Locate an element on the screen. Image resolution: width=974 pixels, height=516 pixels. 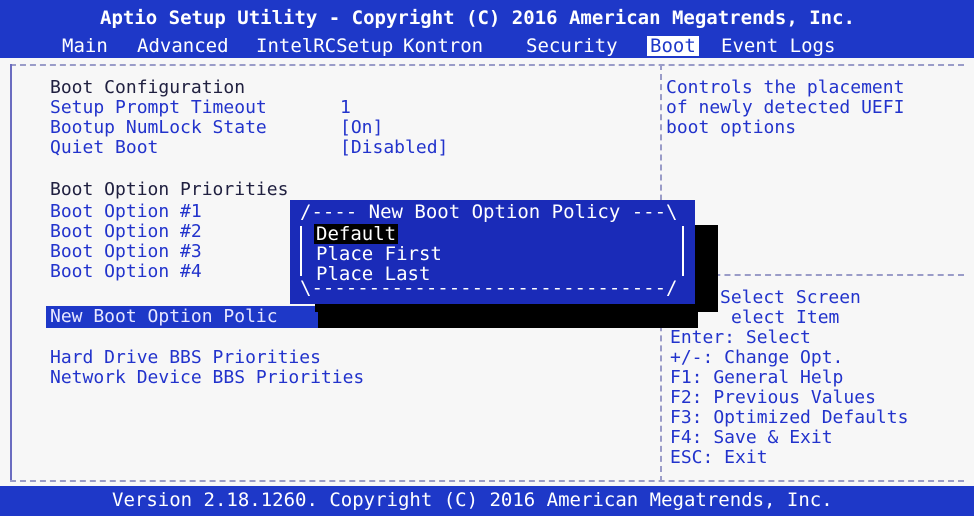
key-esc-exit: ESC: Exit is located at coordinates (719, 457).